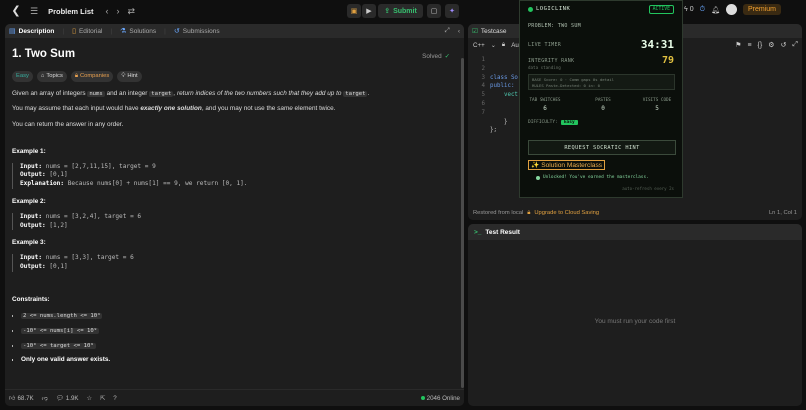 This screenshot has width=806, height=410. I want to click on difficulty-row: DIFFICULTY: Easy, so click(553, 122).